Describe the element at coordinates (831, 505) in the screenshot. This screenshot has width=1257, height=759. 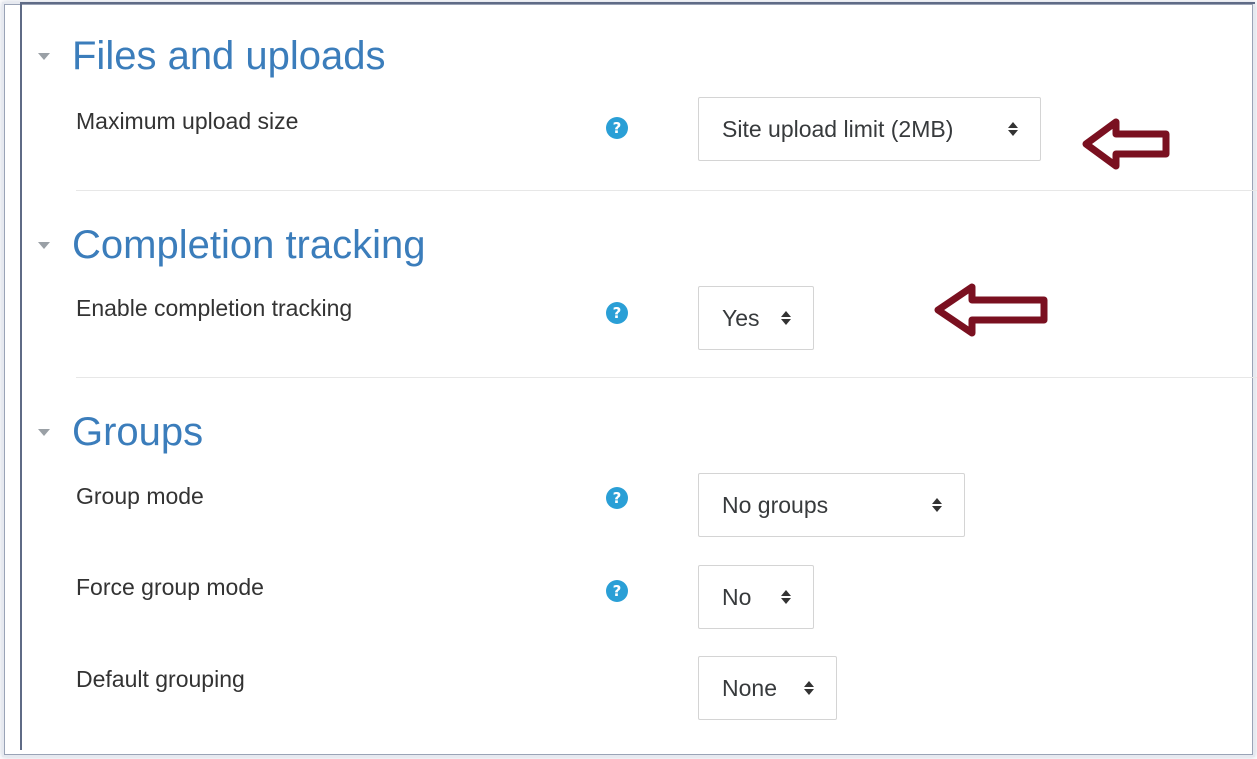
I see `group-mode-select: No groups` at that location.